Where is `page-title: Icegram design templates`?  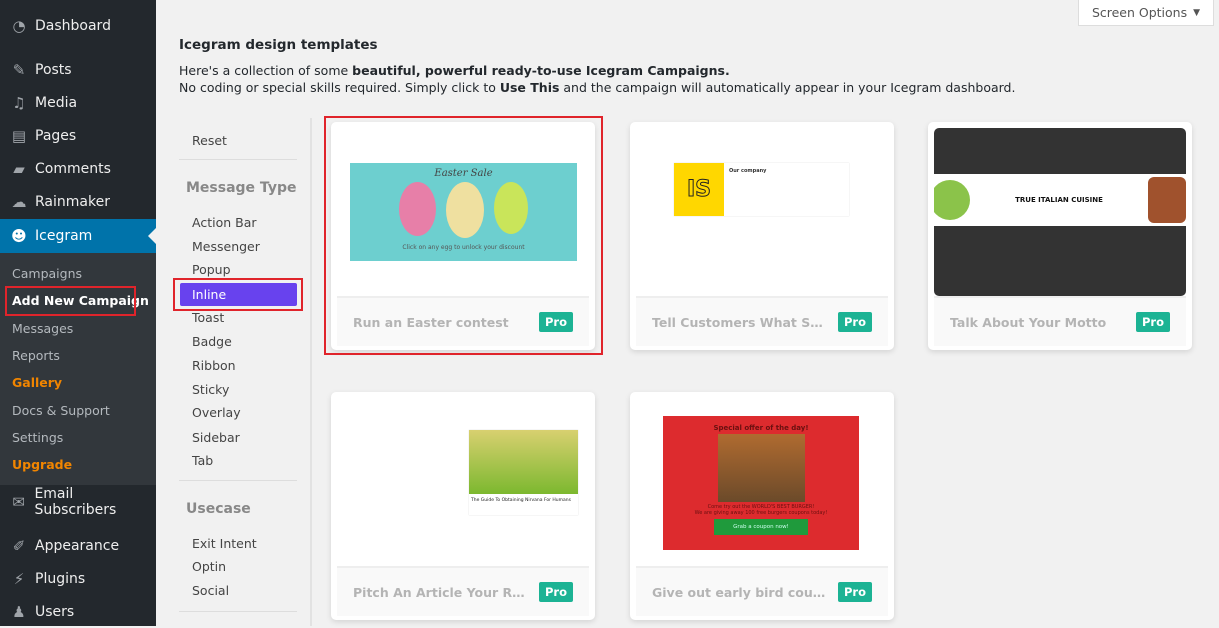 page-title: Icegram design templates is located at coordinates (278, 45).